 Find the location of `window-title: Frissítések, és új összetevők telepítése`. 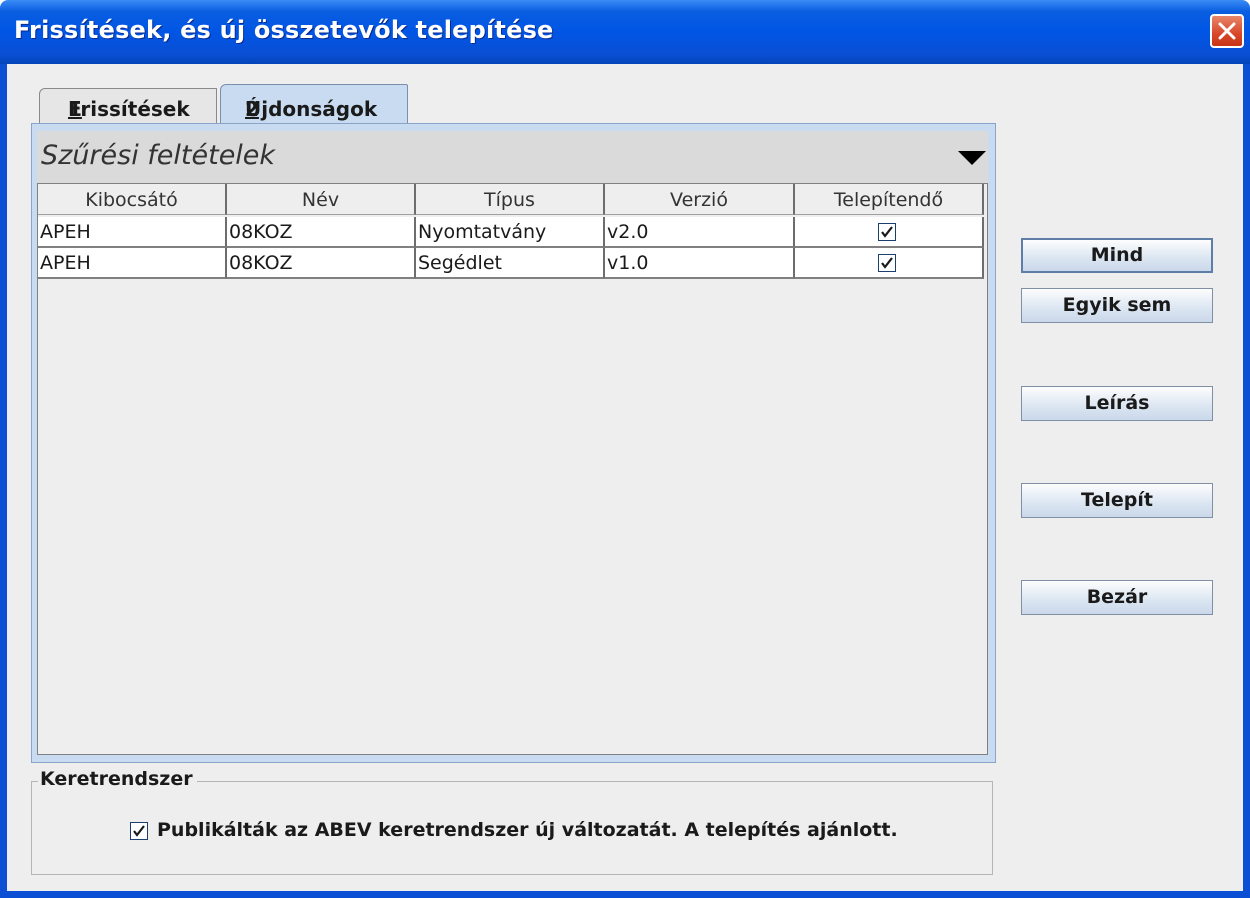

window-title: Frissítések, és új összetevők telepítése is located at coordinates (284, 30).